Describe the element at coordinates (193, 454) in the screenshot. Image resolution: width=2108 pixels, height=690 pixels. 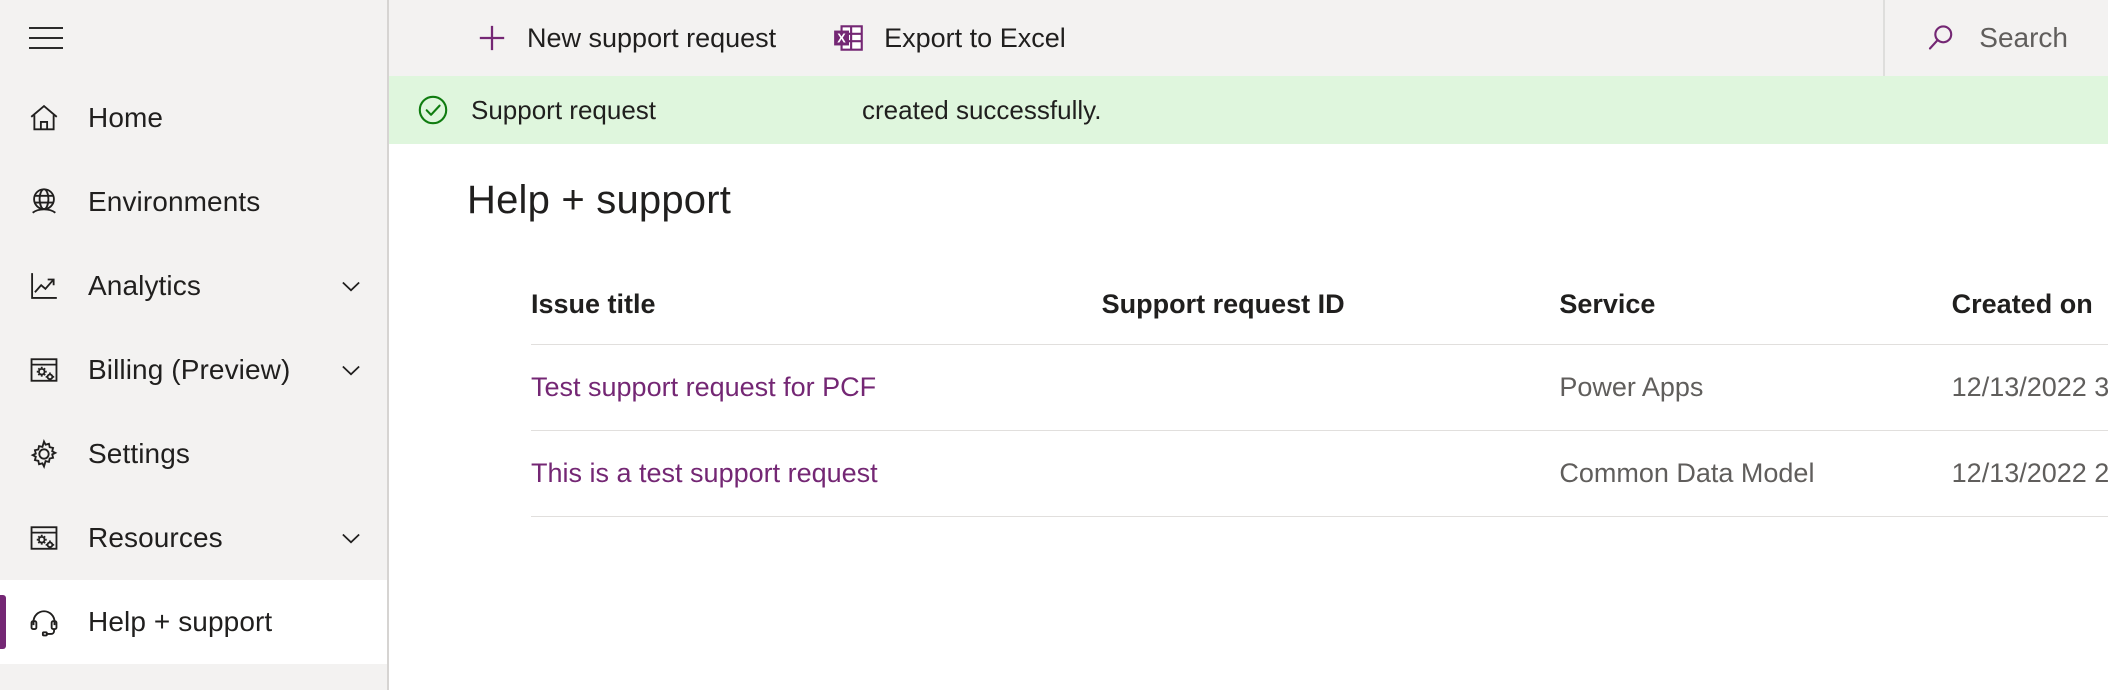
I see `sidebar-item-settings: Settings` at that location.